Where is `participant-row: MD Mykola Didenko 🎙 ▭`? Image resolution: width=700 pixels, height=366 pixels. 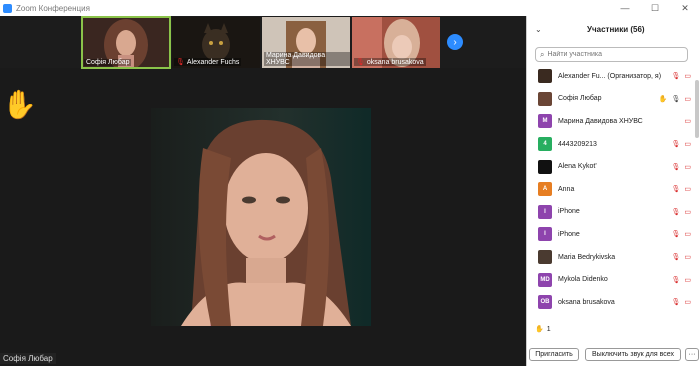 participant-row: MD Mykola Didenko 🎙 ▭ is located at coordinates (612, 279).